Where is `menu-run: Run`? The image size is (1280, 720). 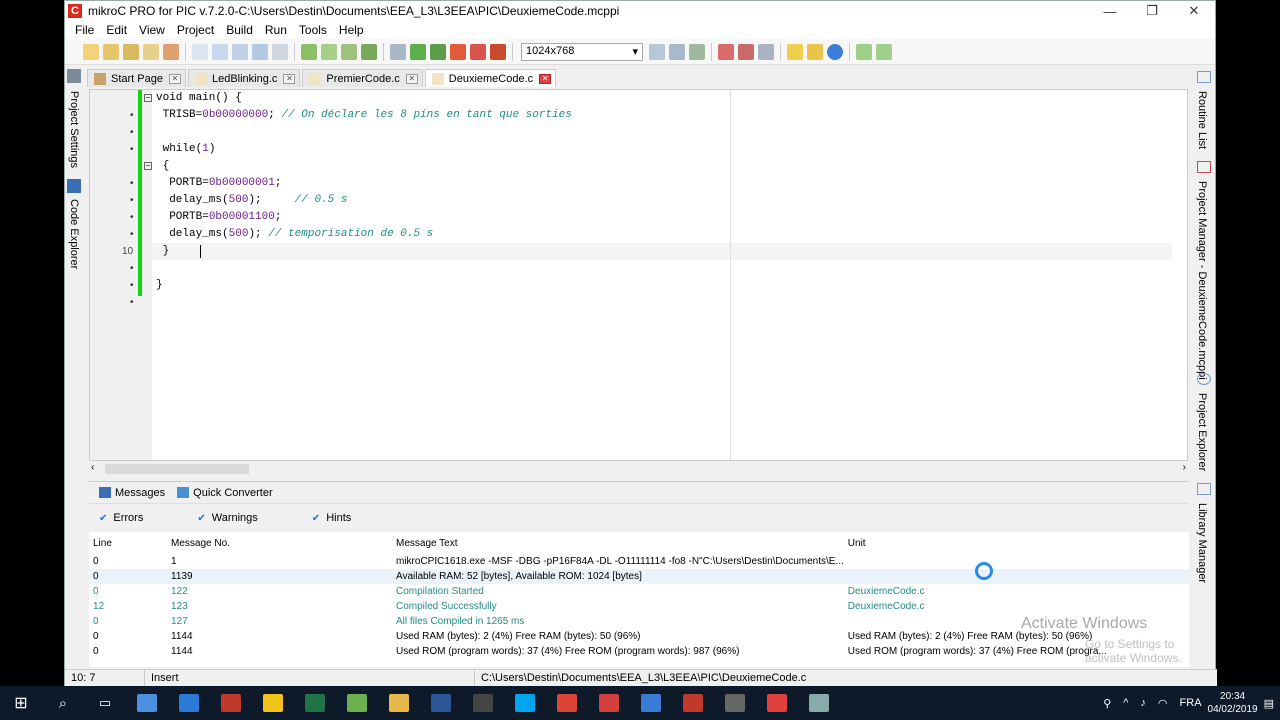 menu-run: Run is located at coordinates (276, 30).